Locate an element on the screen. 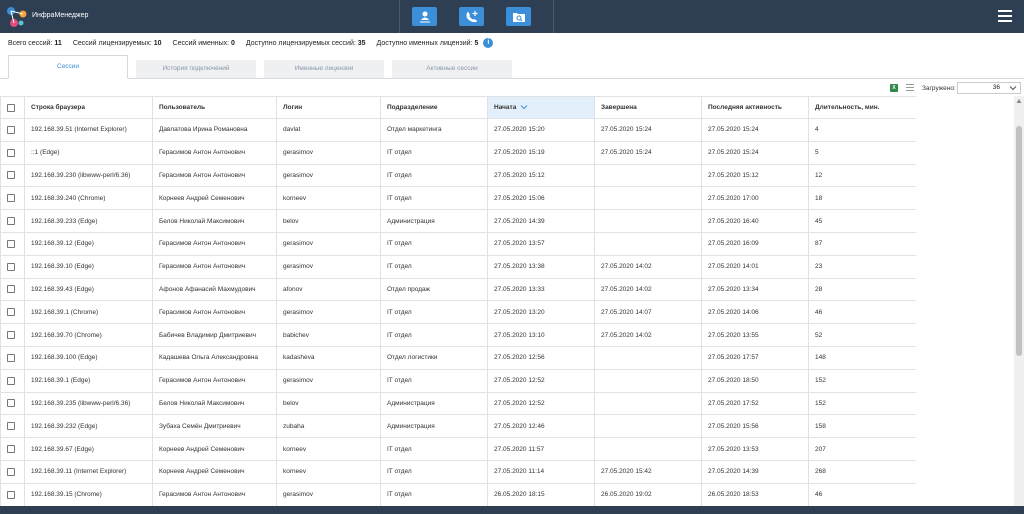 Image resolution: width=1024 pixels, height=514 pixels. cell-login: kadasheva is located at coordinates (328, 357).